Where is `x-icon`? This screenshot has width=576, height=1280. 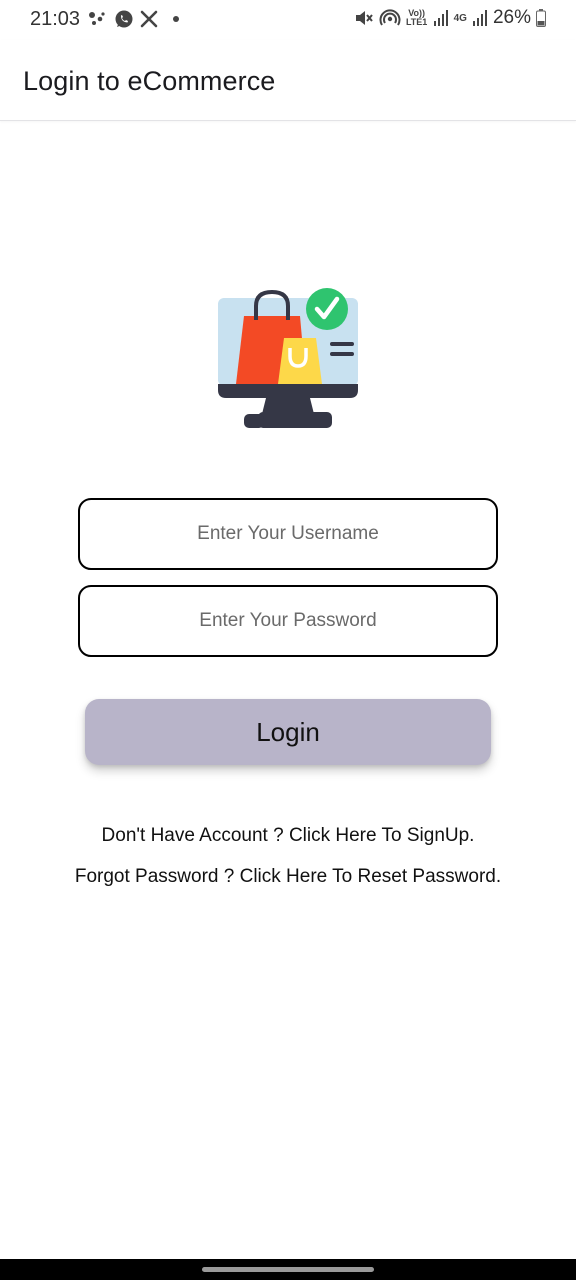
x-icon is located at coordinates (149, 19).